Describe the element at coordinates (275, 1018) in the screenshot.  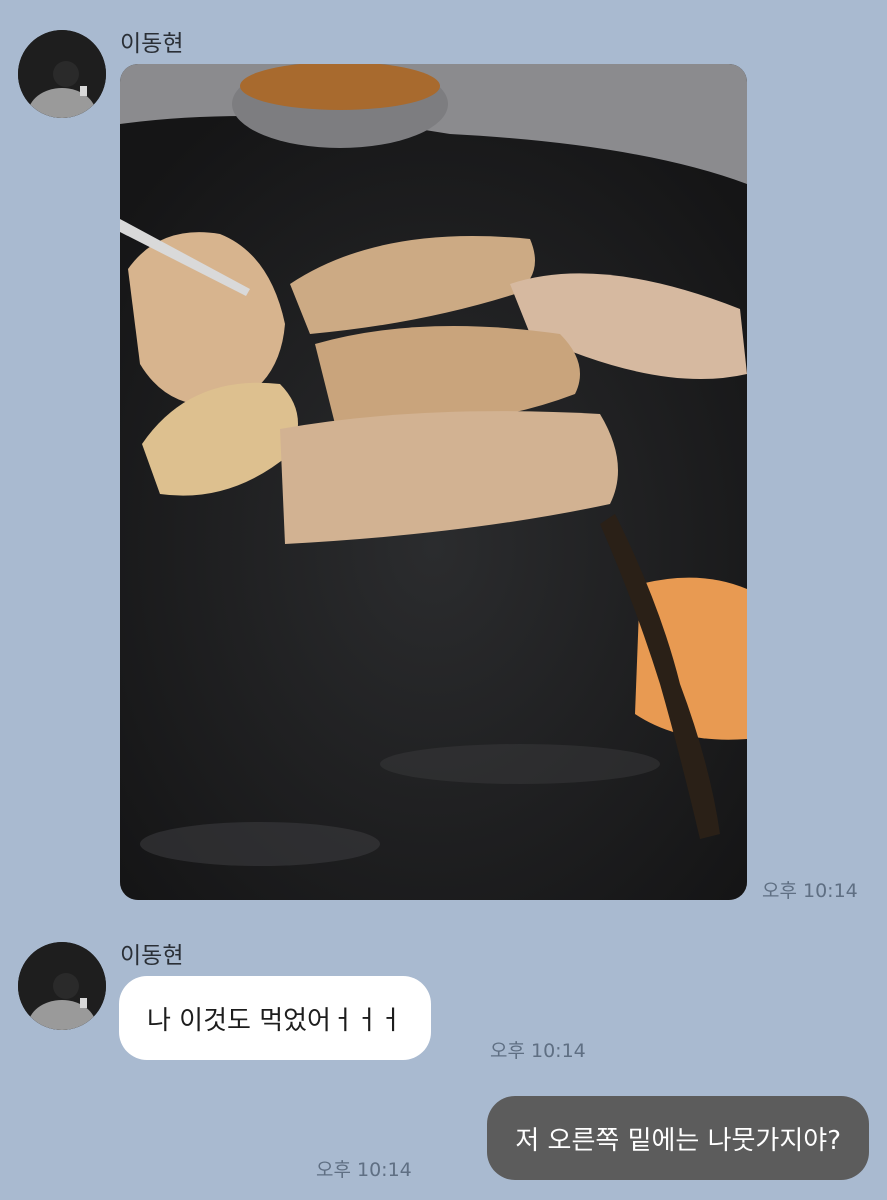
I see `incoming-message-bubble: 나 이것도 먹었어ㅓㅓㅓ` at that location.